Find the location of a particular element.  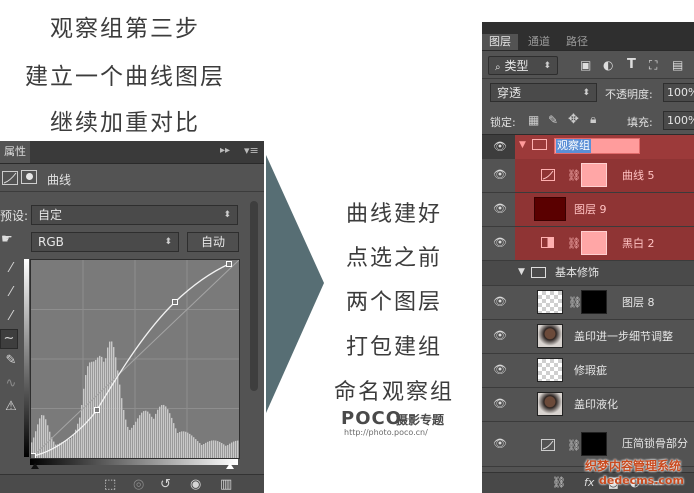

layer-filter-dropdown: ⌕ 类型 ⬍ is located at coordinates (523, 65).